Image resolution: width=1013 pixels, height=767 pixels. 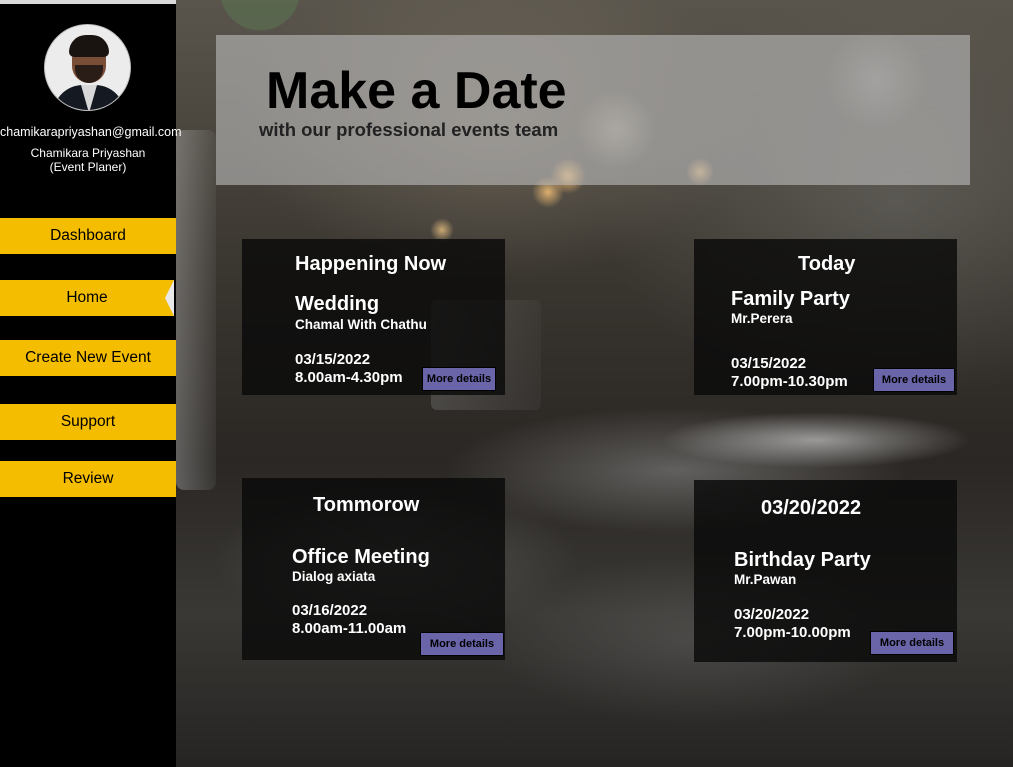 I want to click on card-heading: Today, so click(x=827, y=264).